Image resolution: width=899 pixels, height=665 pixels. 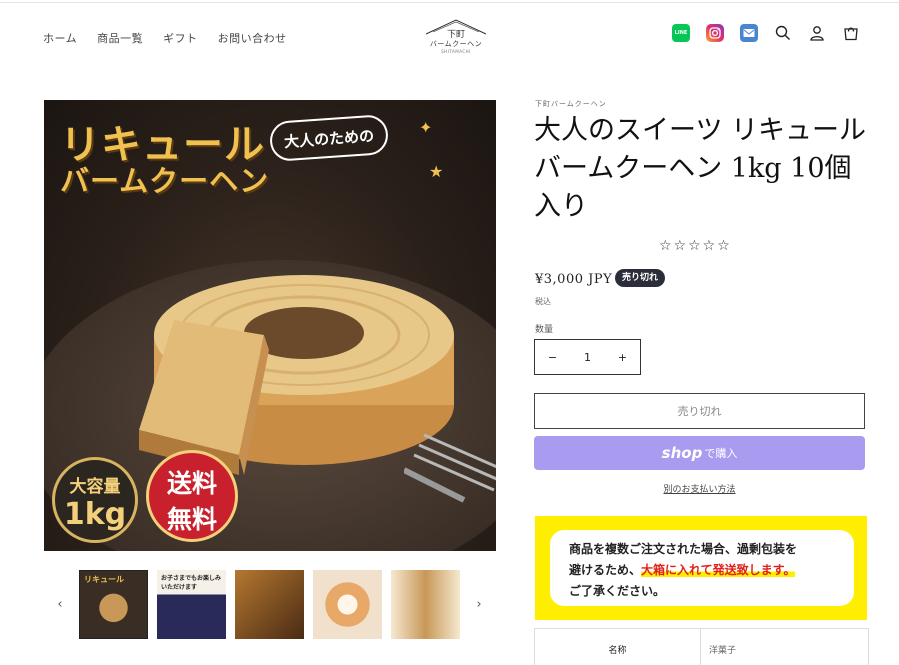 What do you see at coordinates (682, 453) in the screenshot?
I see `shop-pay-logo: shop` at bounding box center [682, 453].